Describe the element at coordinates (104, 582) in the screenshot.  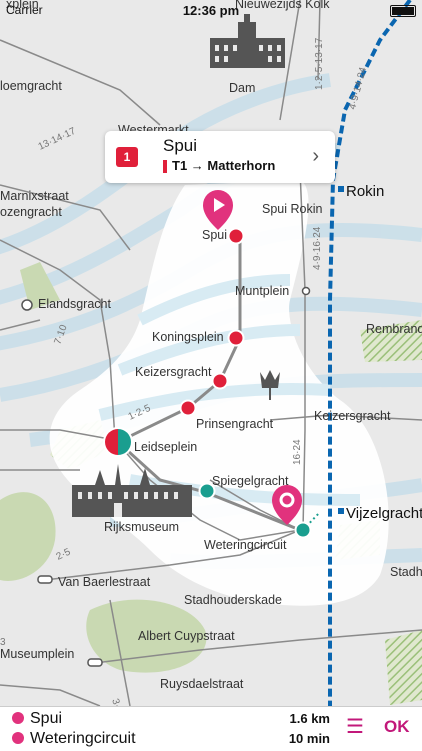
I see `svg-text: Van Baerlestraat` at that location.